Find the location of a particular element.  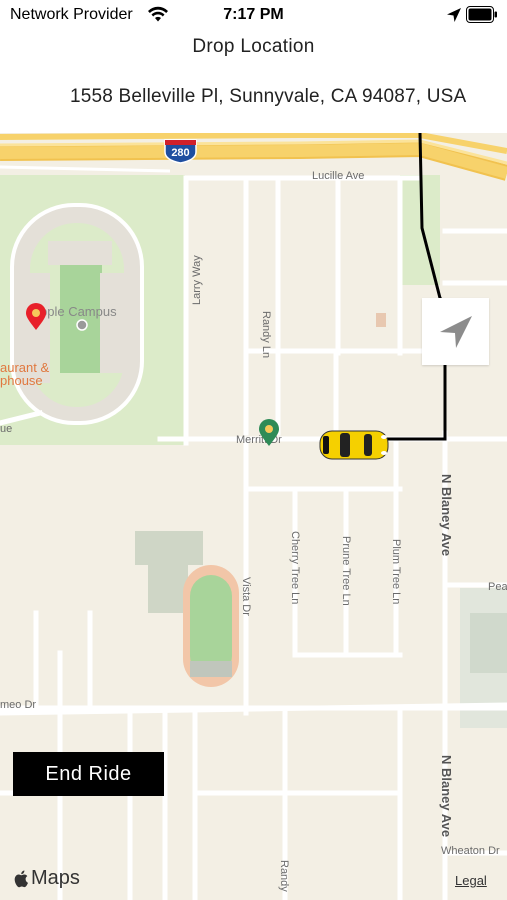

street-label-randy-bottom: Randy is located at coordinates (284, 876).